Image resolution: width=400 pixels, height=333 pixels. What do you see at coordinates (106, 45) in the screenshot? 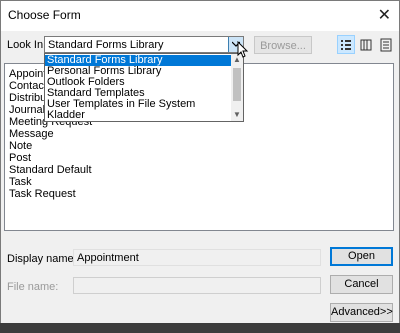
I see `look-in-value: Standard Forms Library` at bounding box center [106, 45].